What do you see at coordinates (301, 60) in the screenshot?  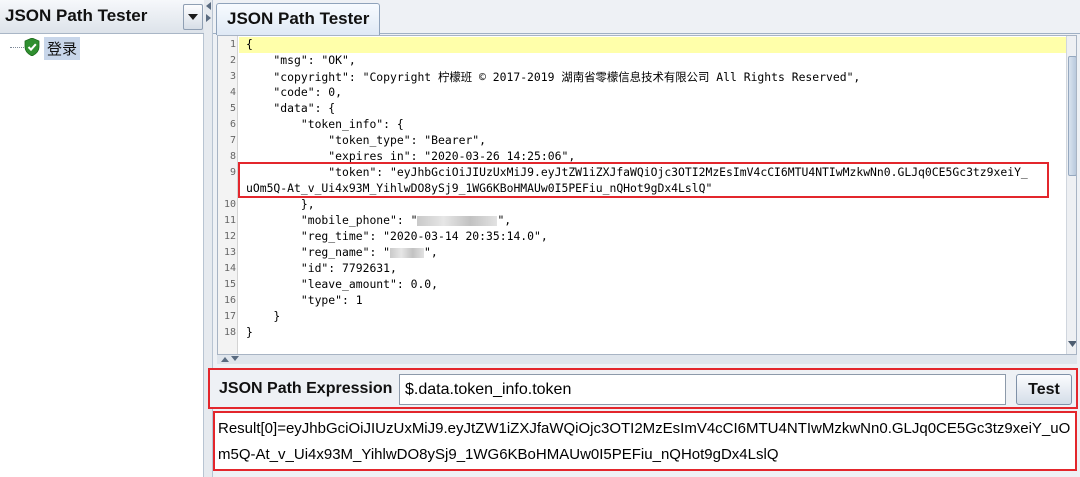 I see `code-line: "msg": "OK",` at bounding box center [301, 60].